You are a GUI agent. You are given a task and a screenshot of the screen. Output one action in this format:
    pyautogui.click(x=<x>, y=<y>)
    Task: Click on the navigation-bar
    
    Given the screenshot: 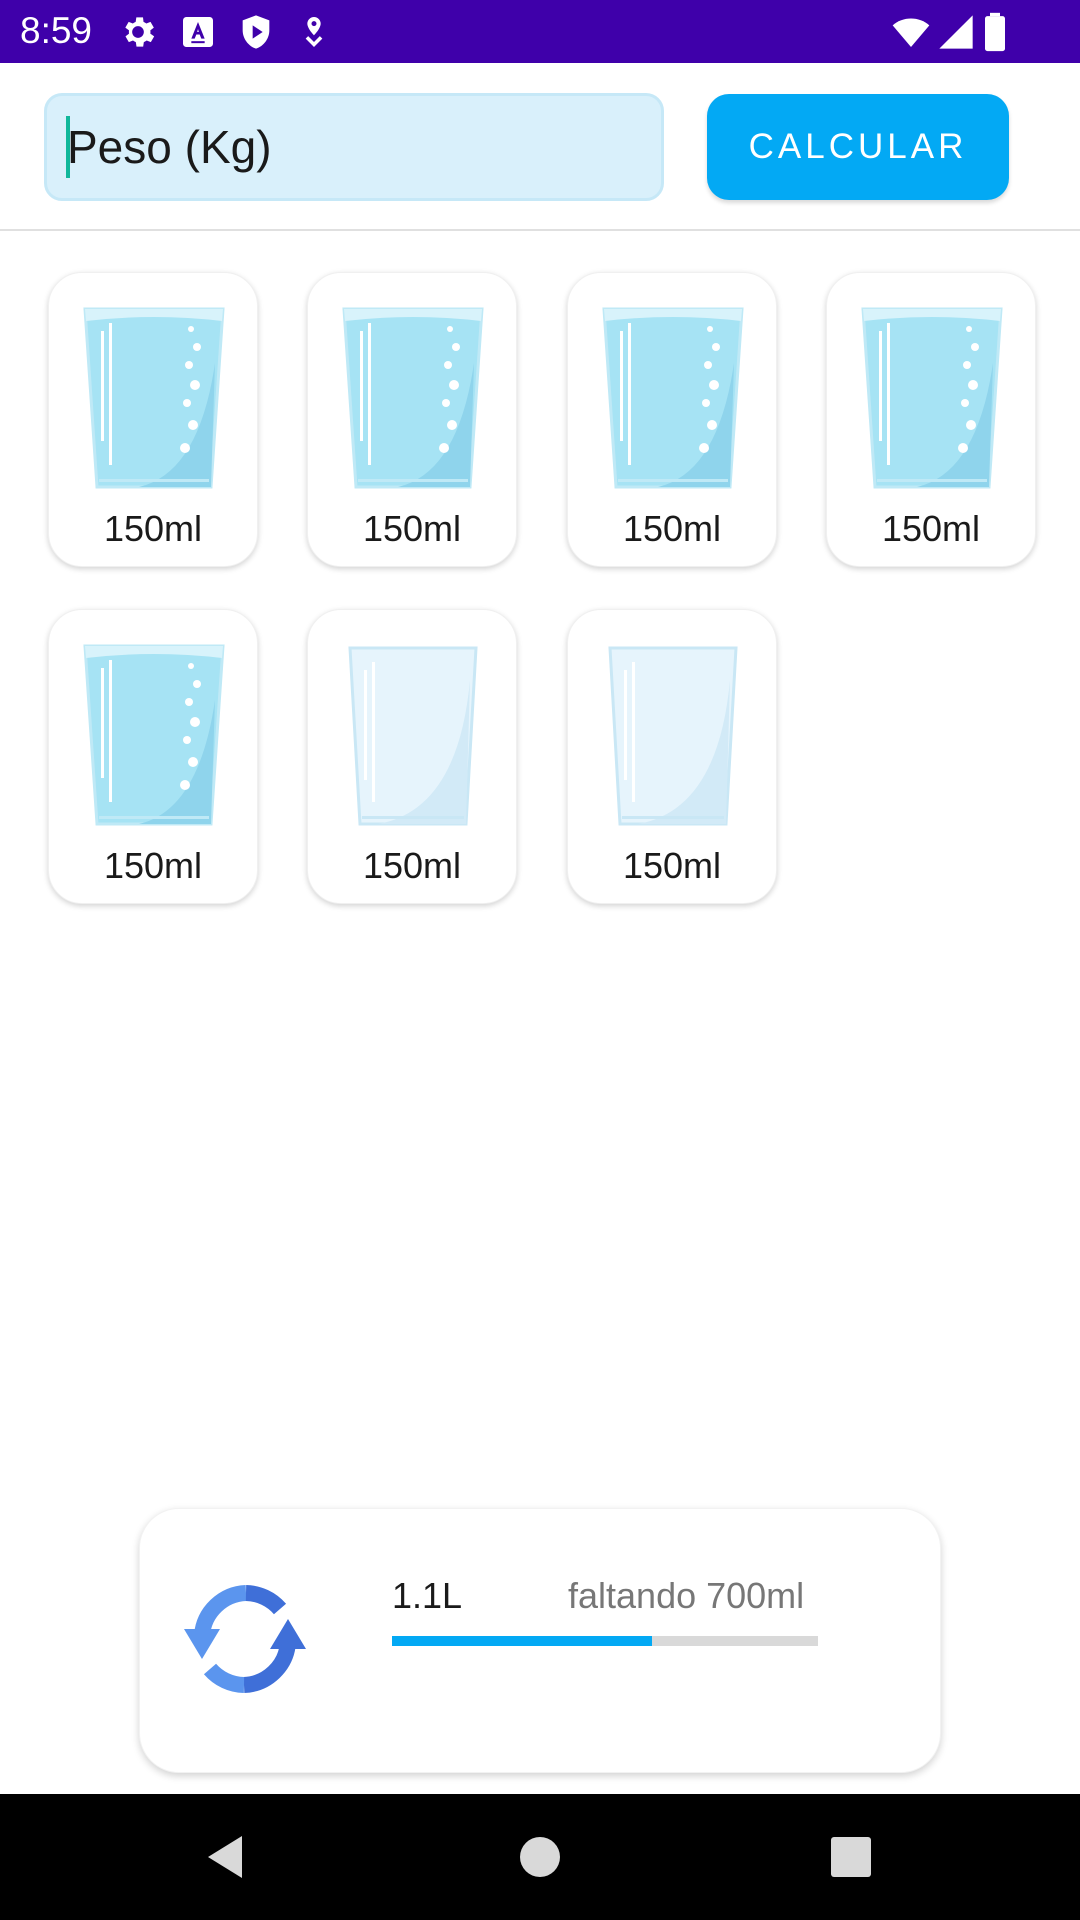 What is the action you would take?
    pyautogui.click(x=540, y=1857)
    